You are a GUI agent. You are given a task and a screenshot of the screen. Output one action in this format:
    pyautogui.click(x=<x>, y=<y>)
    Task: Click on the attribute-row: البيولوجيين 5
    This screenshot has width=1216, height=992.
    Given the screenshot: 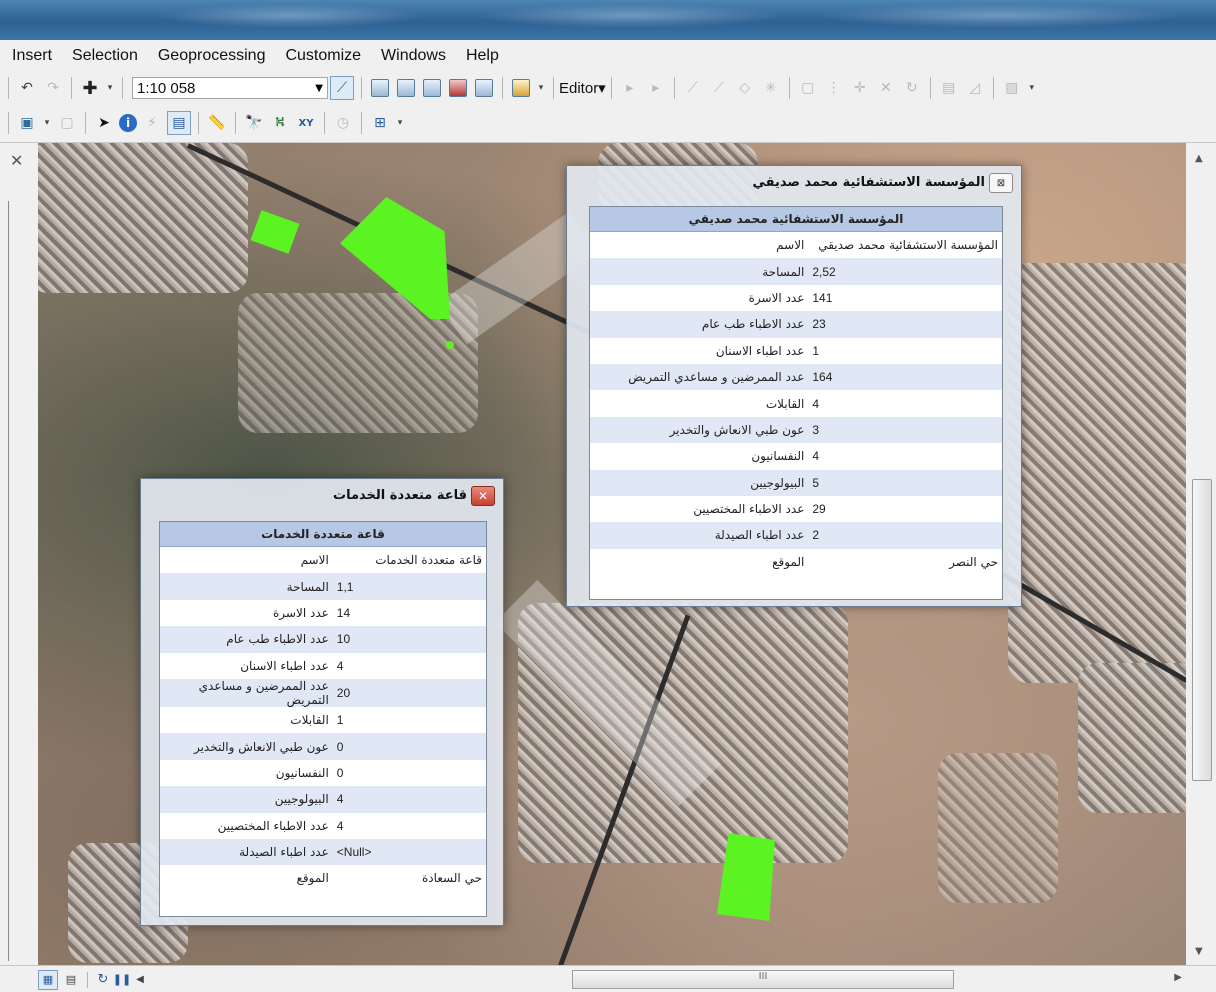 What is the action you would take?
    pyautogui.click(x=796, y=482)
    